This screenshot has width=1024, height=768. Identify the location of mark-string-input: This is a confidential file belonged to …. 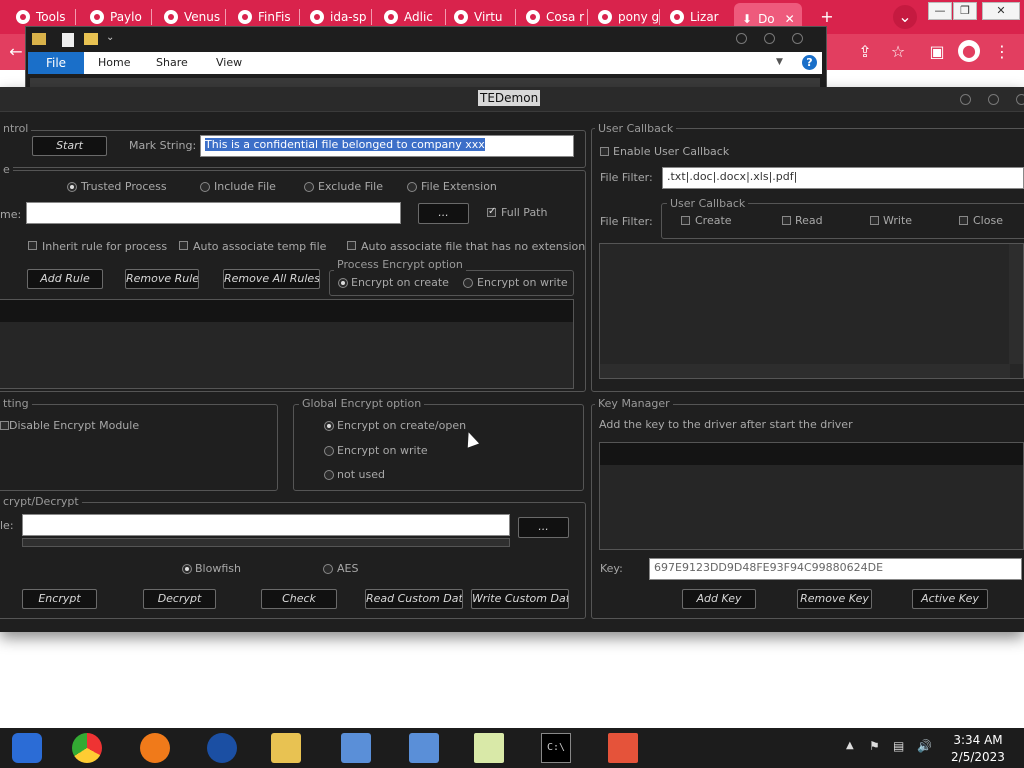
(387, 146).